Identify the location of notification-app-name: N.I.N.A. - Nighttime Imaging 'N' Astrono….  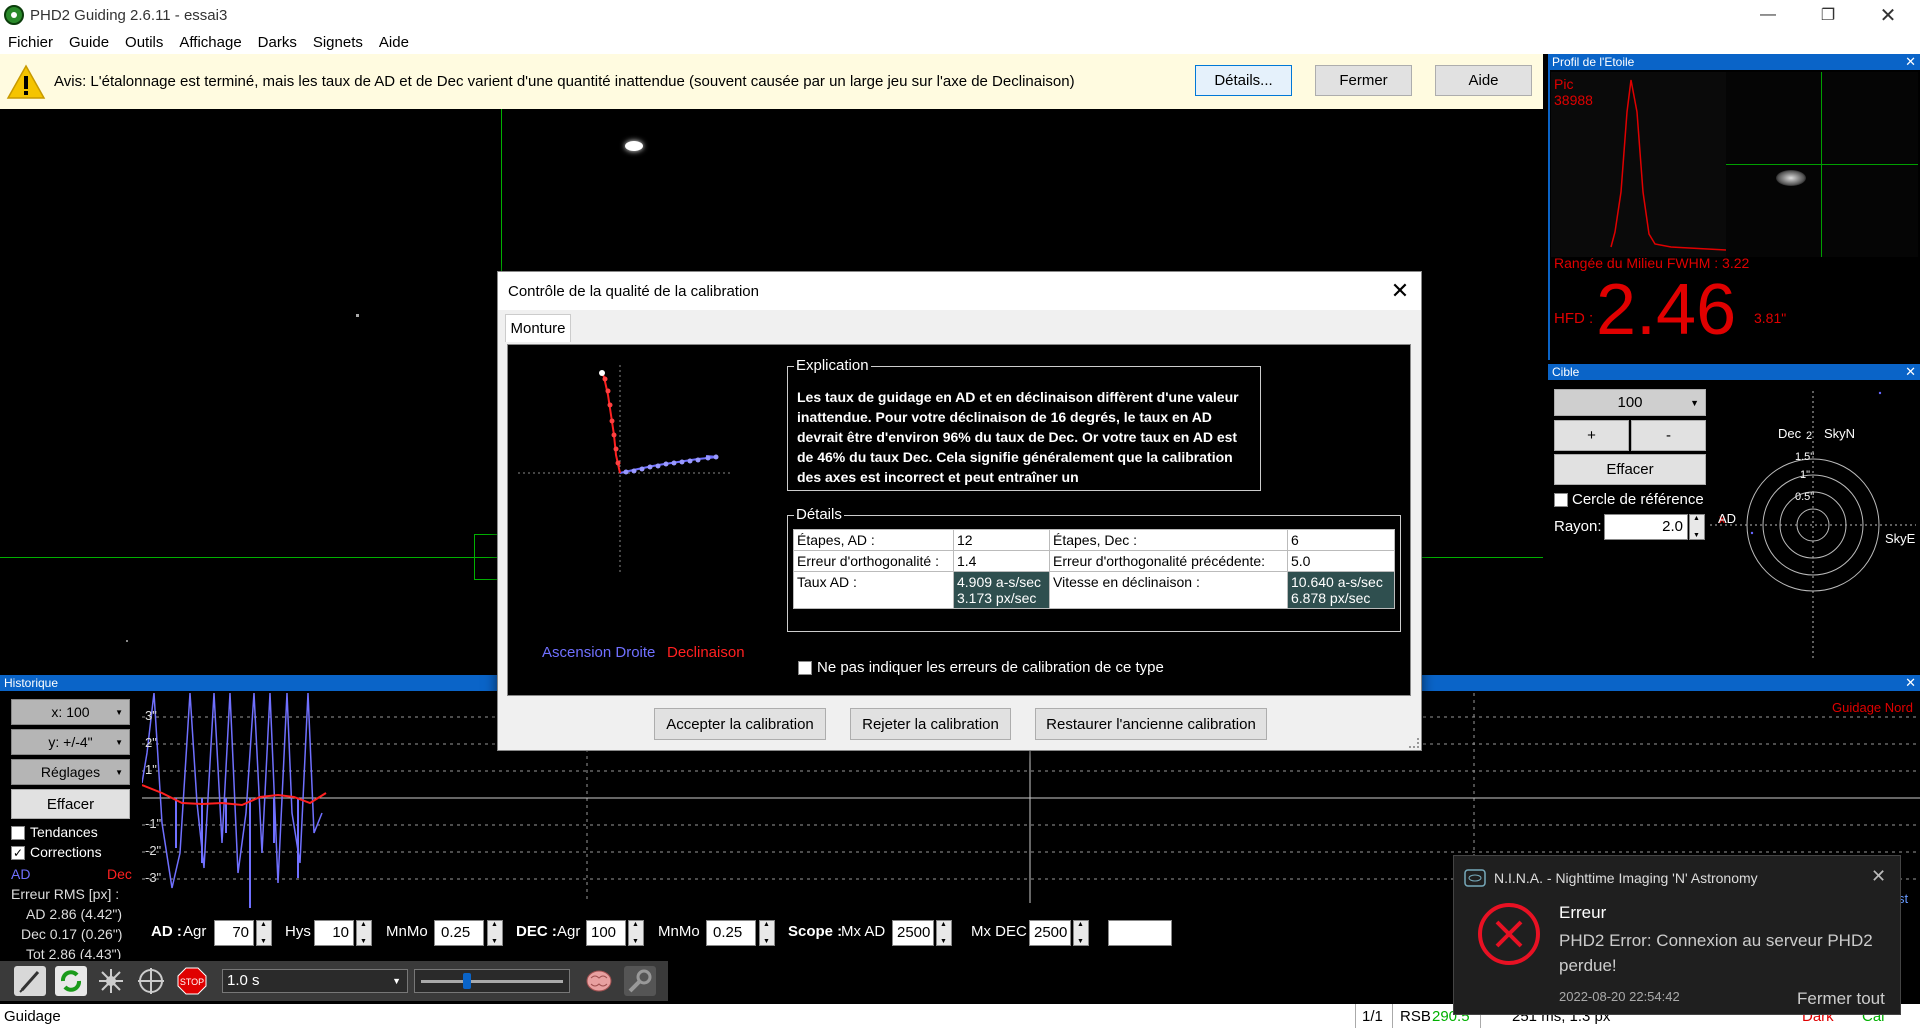
(1626, 878).